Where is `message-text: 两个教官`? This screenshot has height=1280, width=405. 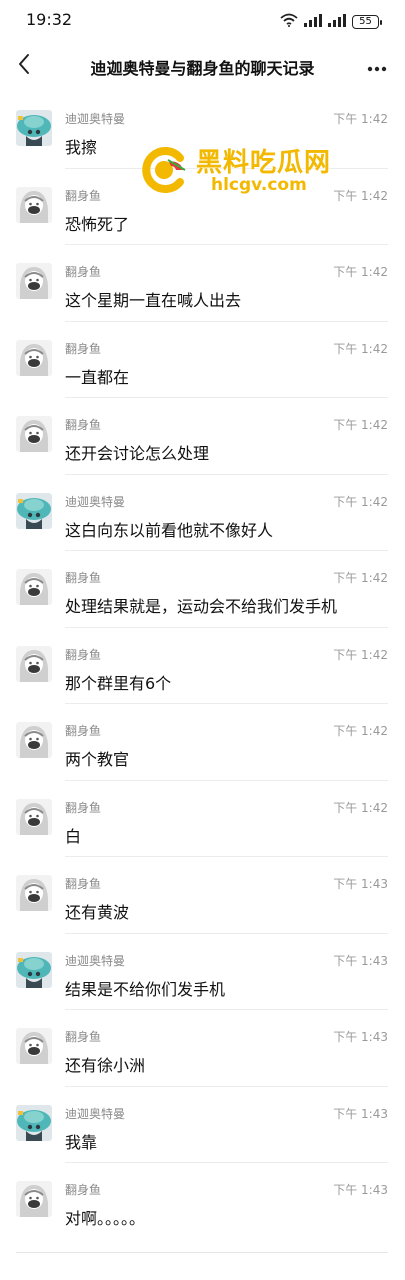
message-text: 两个教官 is located at coordinates (97, 759).